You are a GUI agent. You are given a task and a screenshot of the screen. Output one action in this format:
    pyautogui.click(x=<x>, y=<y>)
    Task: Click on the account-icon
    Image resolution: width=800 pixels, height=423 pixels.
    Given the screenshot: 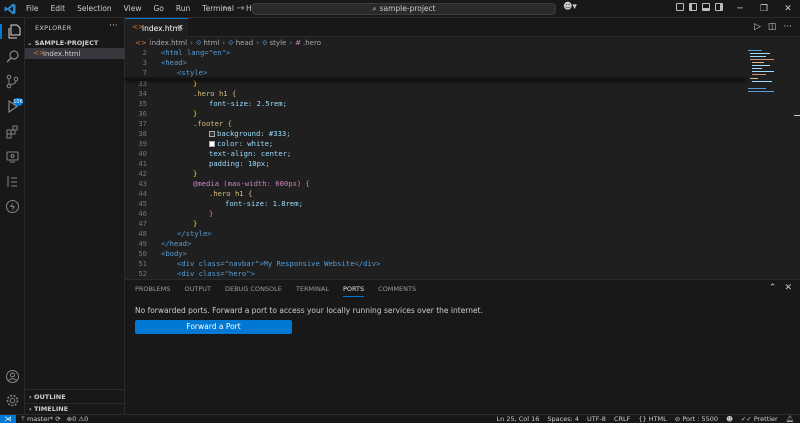 What is the action you would take?
    pyautogui.click(x=12, y=376)
    